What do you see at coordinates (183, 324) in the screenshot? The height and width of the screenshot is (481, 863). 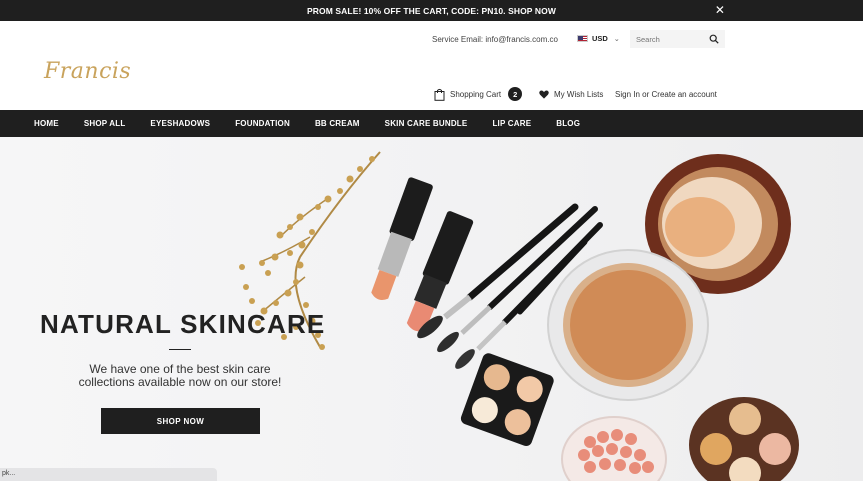 I see `hero-title: NATURAL SKINCARE` at bounding box center [183, 324].